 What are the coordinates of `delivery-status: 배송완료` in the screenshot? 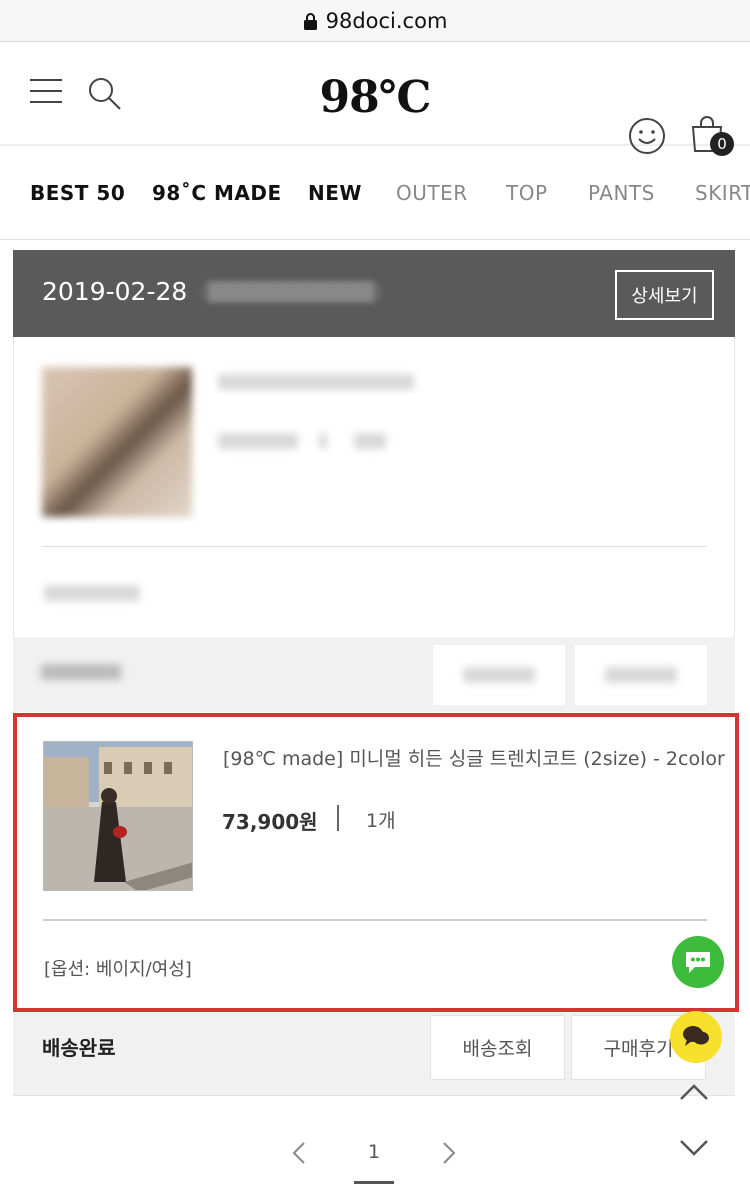 It's located at (79, 1048).